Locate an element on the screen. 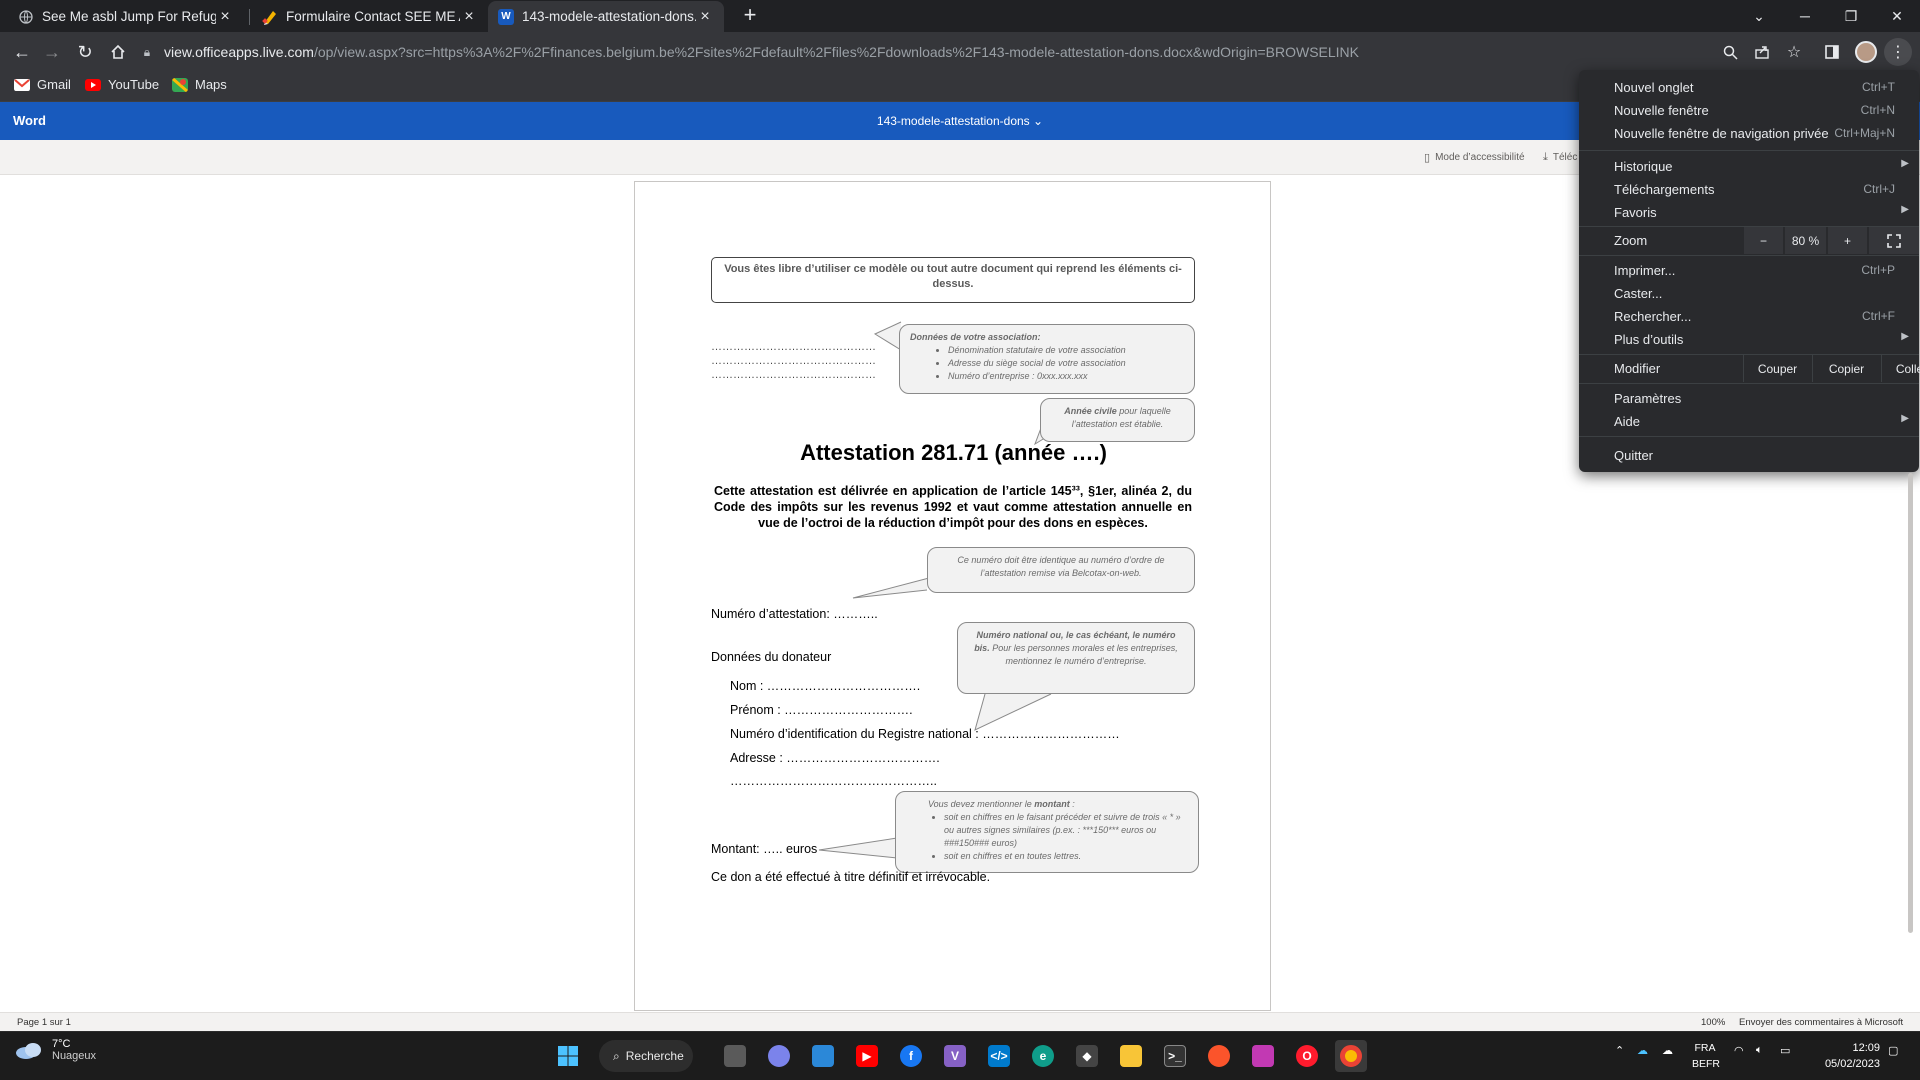 Image resolution: width=1920 pixels, height=1080 pixels. back-button: ← is located at coordinates (22, 52).